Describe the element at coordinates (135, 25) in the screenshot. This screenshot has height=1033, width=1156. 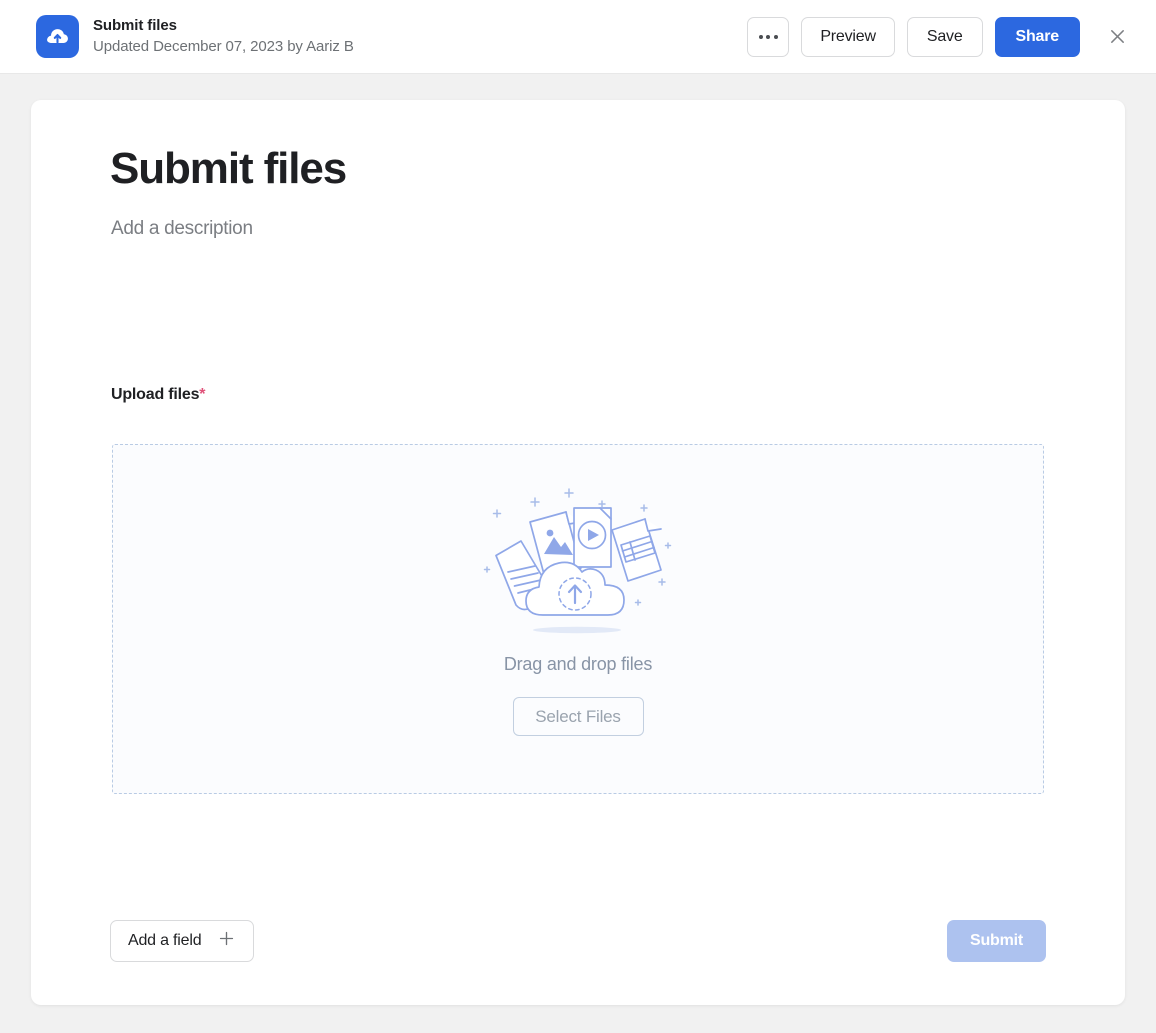
I see `header-title: Submit files` at that location.